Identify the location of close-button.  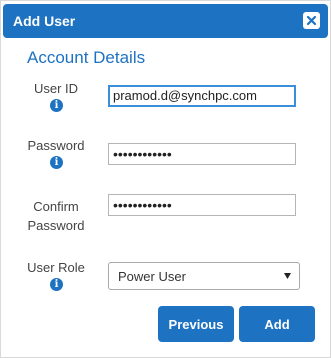
(311, 20).